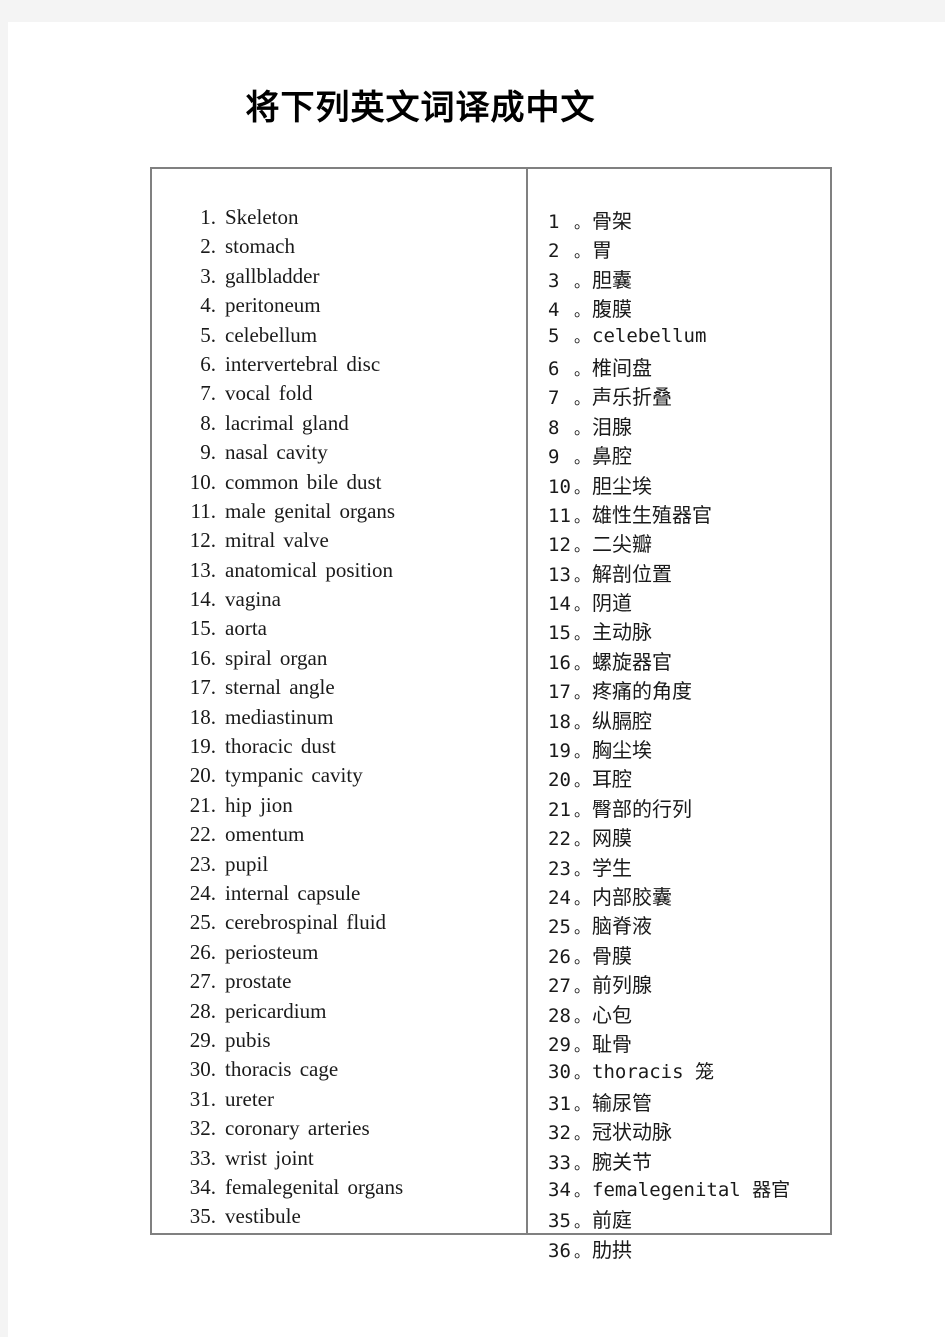 The width and height of the screenshot is (945, 1337). What do you see at coordinates (632, 896) in the screenshot?
I see `chinese-answer: 内部胶囊` at bounding box center [632, 896].